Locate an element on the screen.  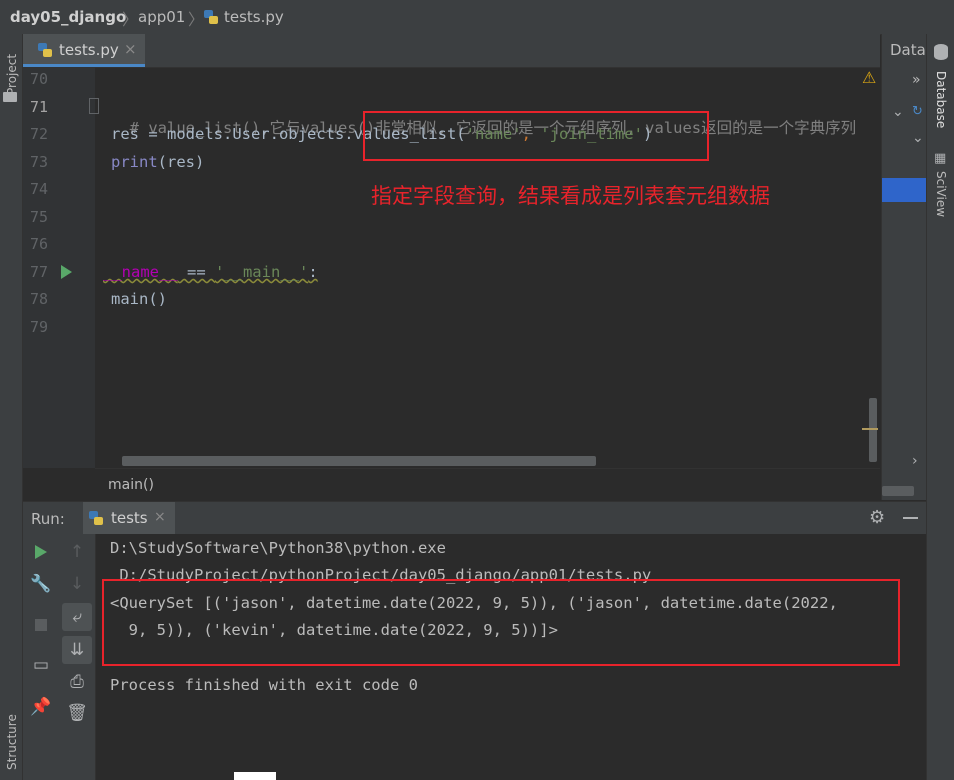
code-token: : is located at coordinates (313, 272).